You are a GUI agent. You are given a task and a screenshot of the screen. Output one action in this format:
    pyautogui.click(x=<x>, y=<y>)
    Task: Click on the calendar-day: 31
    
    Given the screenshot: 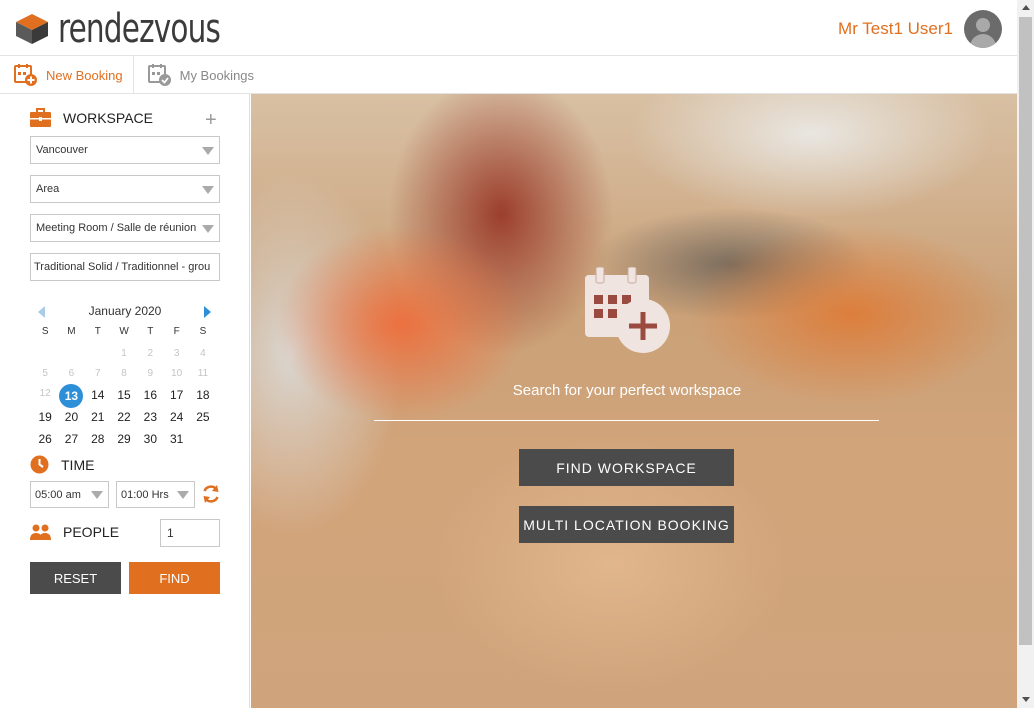 What is the action you would take?
    pyautogui.click(x=176, y=439)
    